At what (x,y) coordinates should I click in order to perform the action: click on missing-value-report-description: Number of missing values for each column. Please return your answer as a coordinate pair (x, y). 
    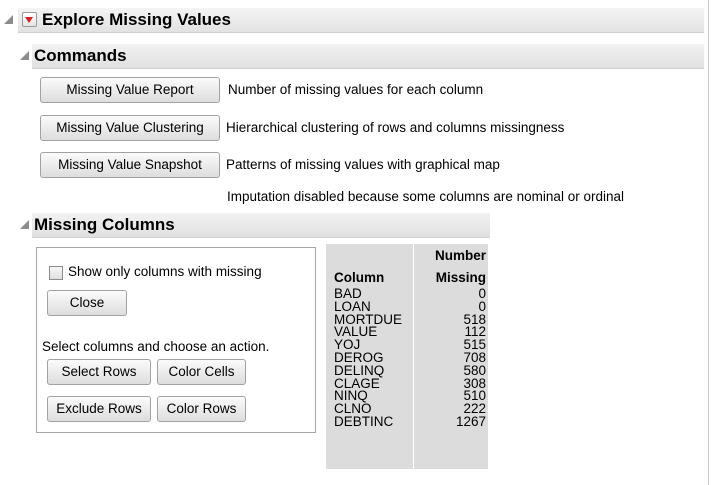
    Looking at the image, I should click on (356, 89).